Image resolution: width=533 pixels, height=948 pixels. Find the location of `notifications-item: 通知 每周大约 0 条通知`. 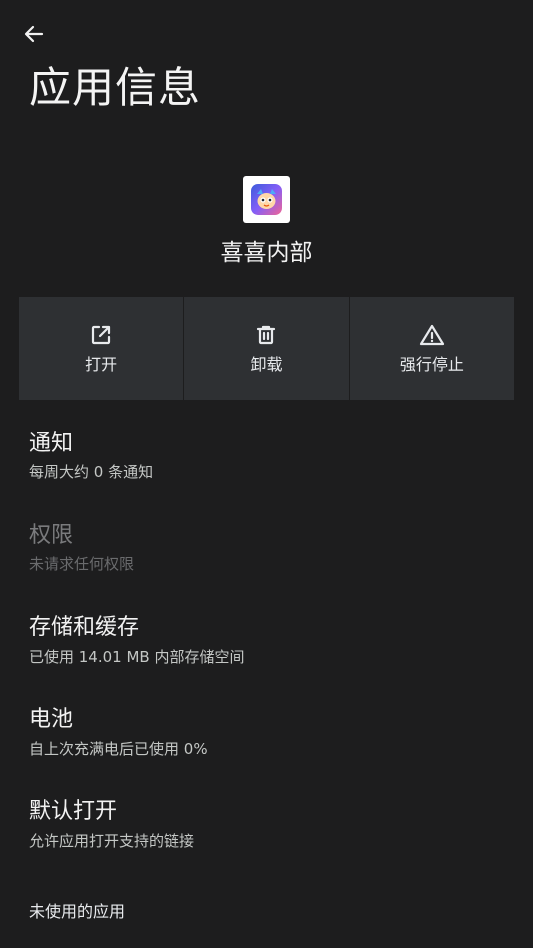

notifications-item: 通知 每周大约 0 条通知 is located at coordinates (266, 446).